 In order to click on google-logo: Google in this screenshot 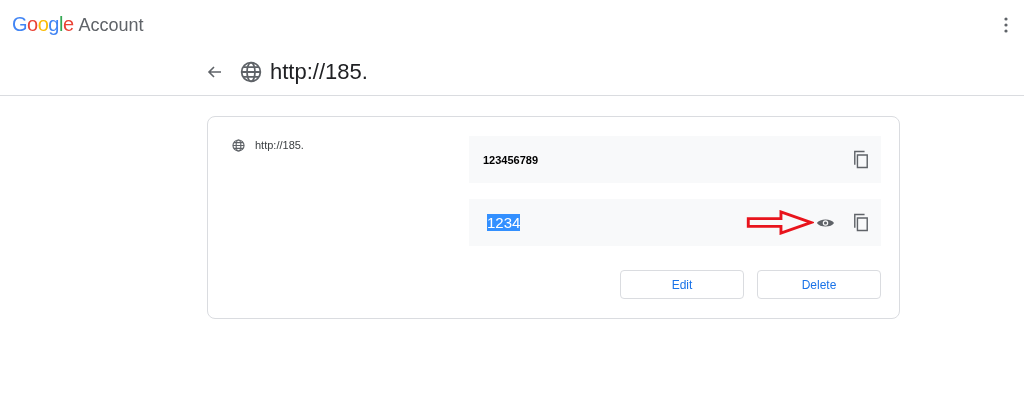, I will do `click(43, 24)`.